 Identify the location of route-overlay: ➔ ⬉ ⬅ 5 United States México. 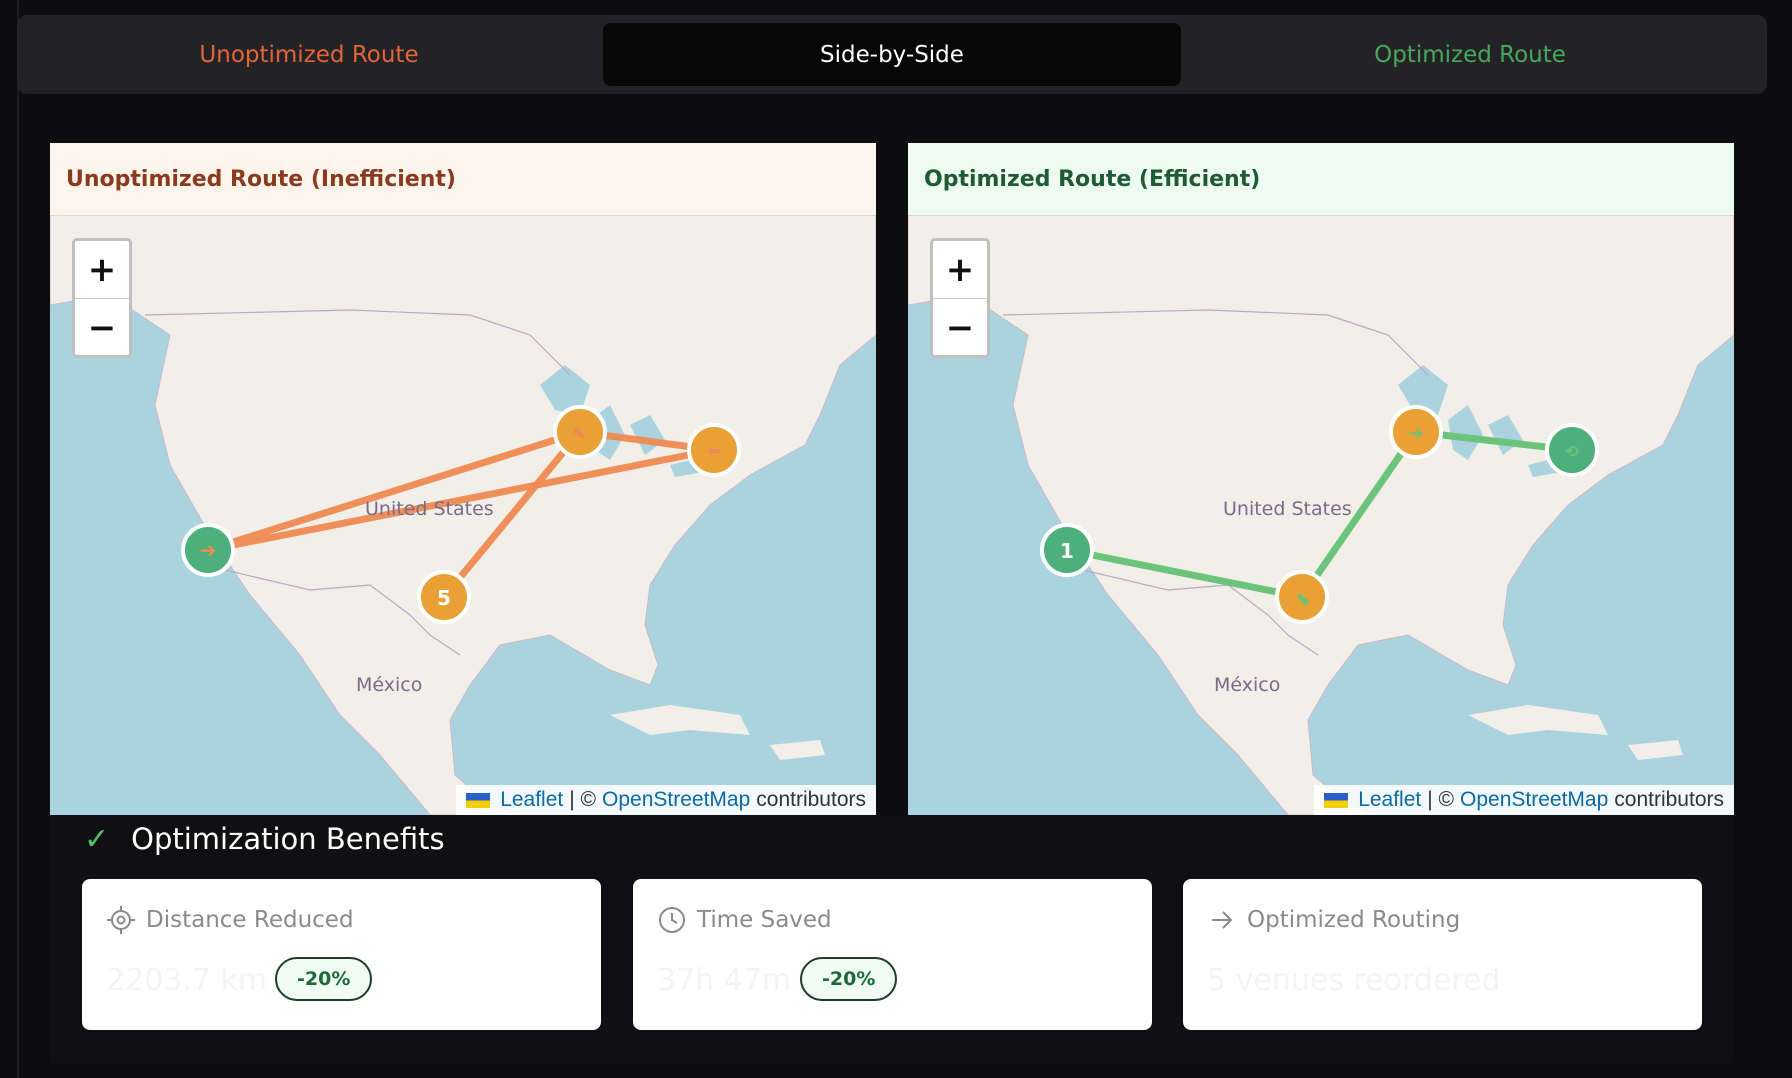
(461, 550).